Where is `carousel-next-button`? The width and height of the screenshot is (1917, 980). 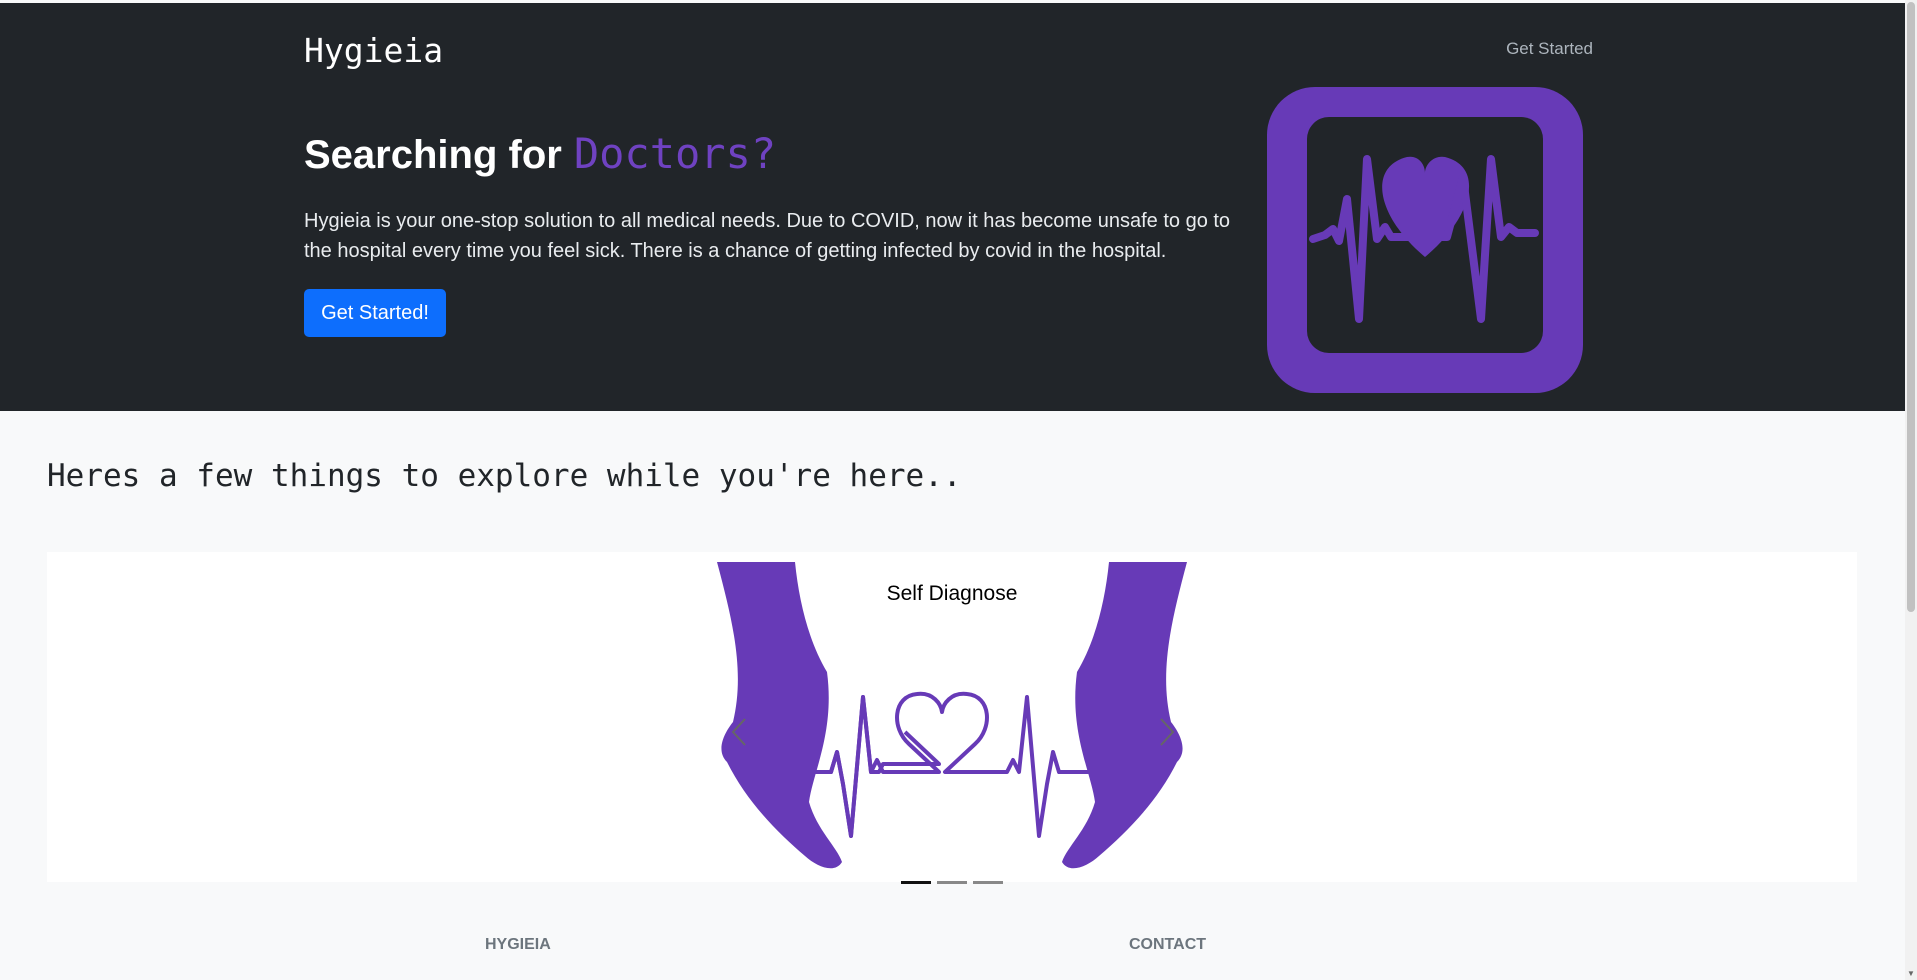
carousel-next-button is located at coordinates (1167, 732).